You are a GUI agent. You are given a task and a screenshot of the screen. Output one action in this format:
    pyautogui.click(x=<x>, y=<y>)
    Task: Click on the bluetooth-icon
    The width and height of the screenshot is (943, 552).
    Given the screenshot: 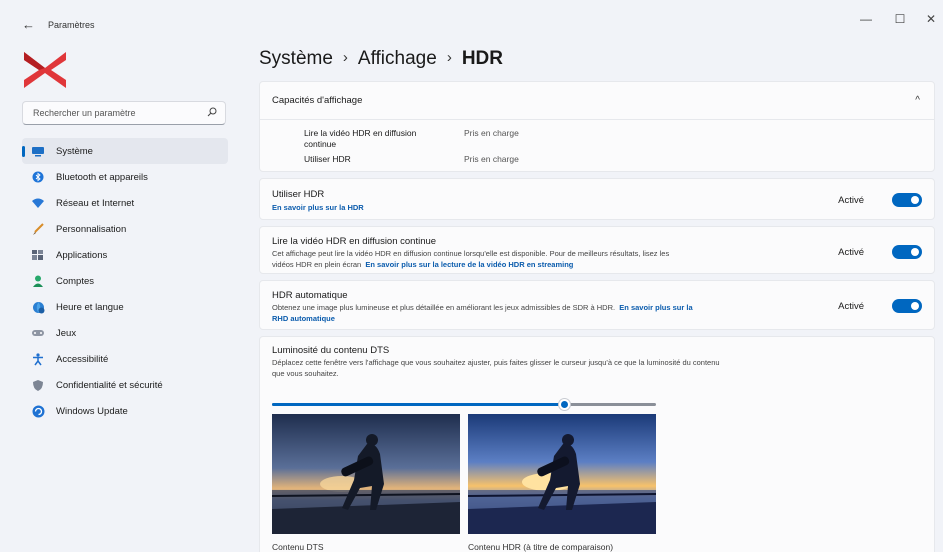 What is the action you would take?
    pyautogui.click(x=38, y=177)
    